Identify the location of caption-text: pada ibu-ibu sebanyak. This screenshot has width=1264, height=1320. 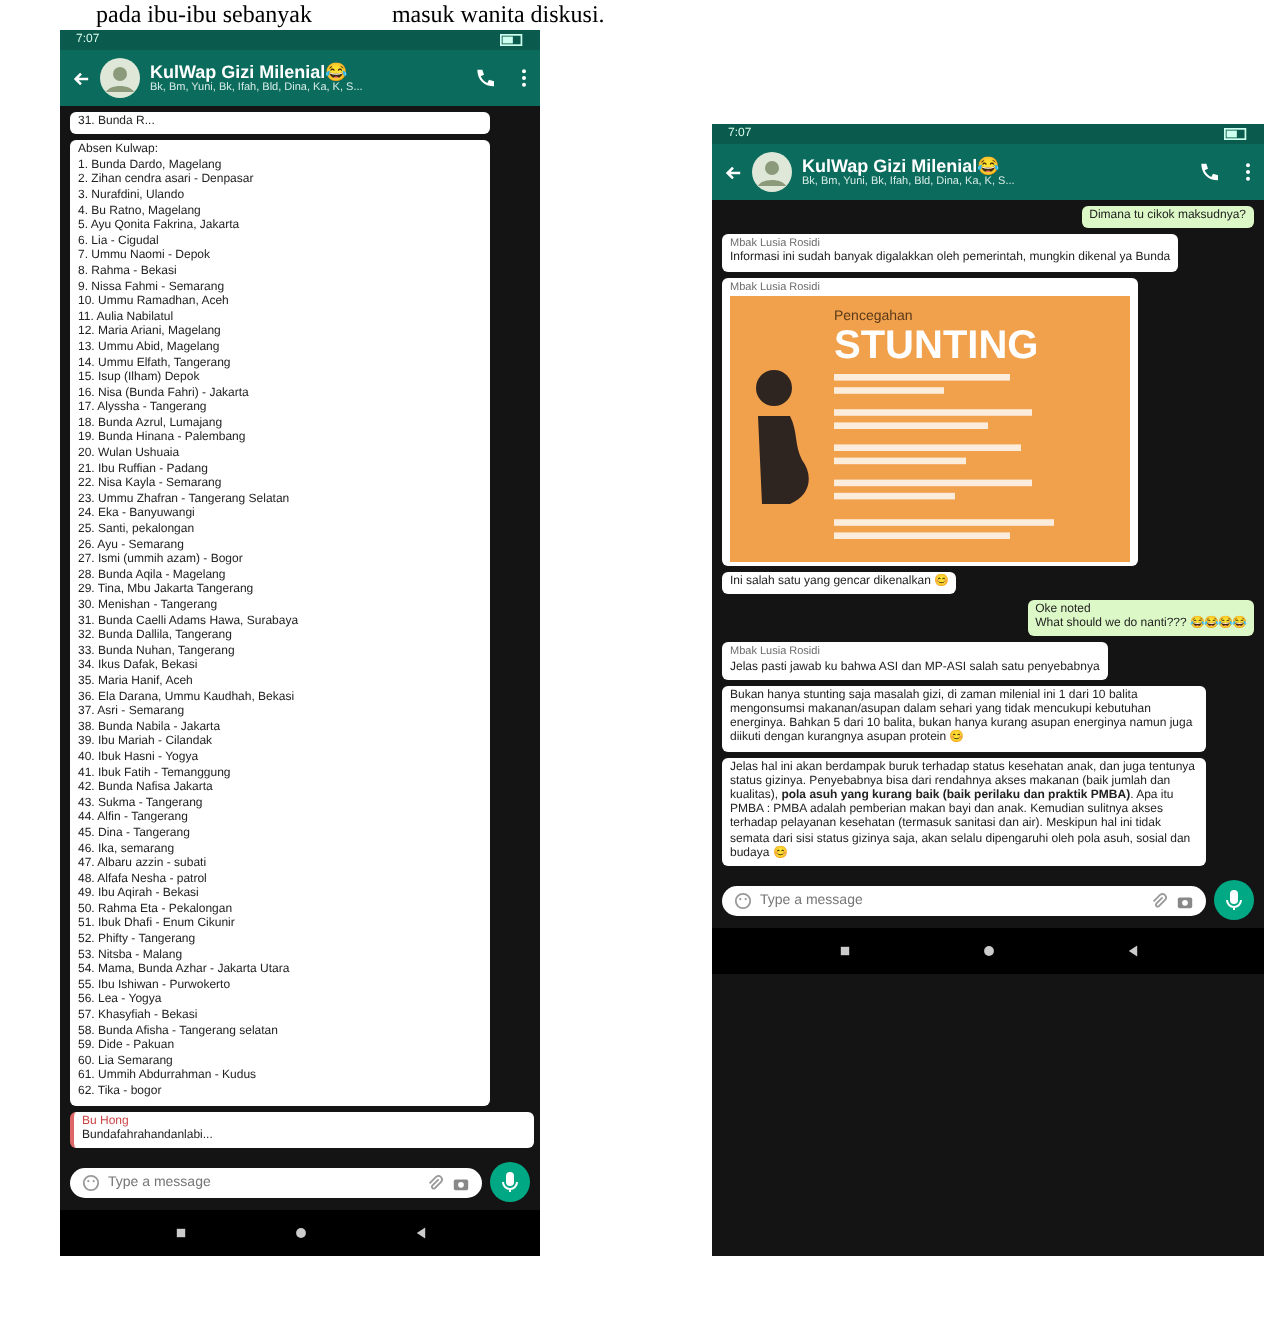
(204, 14).